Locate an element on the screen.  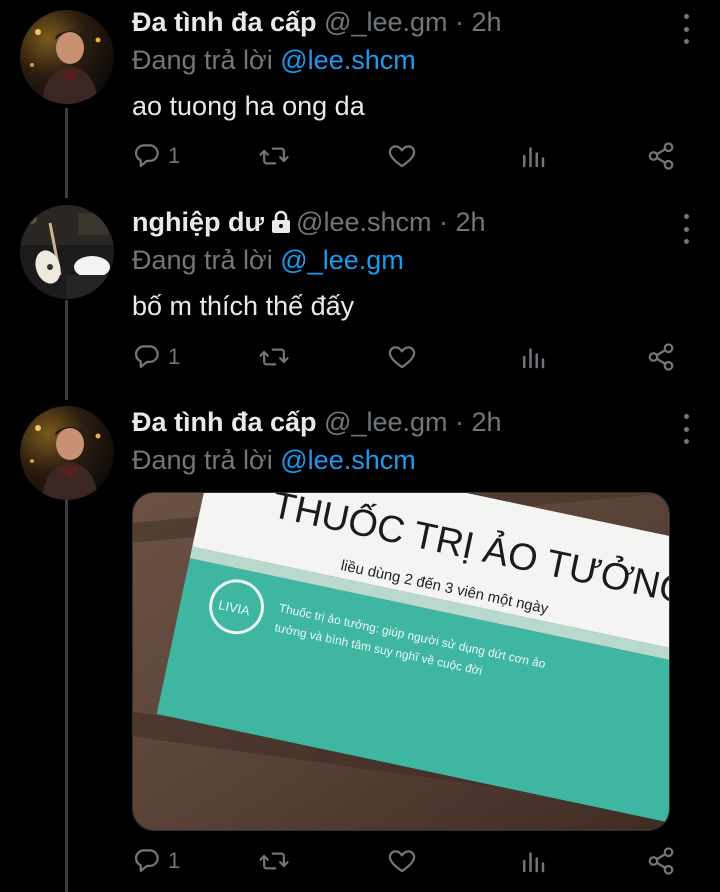
display-name: nghiệp dư is located at coordinates (198, 222).